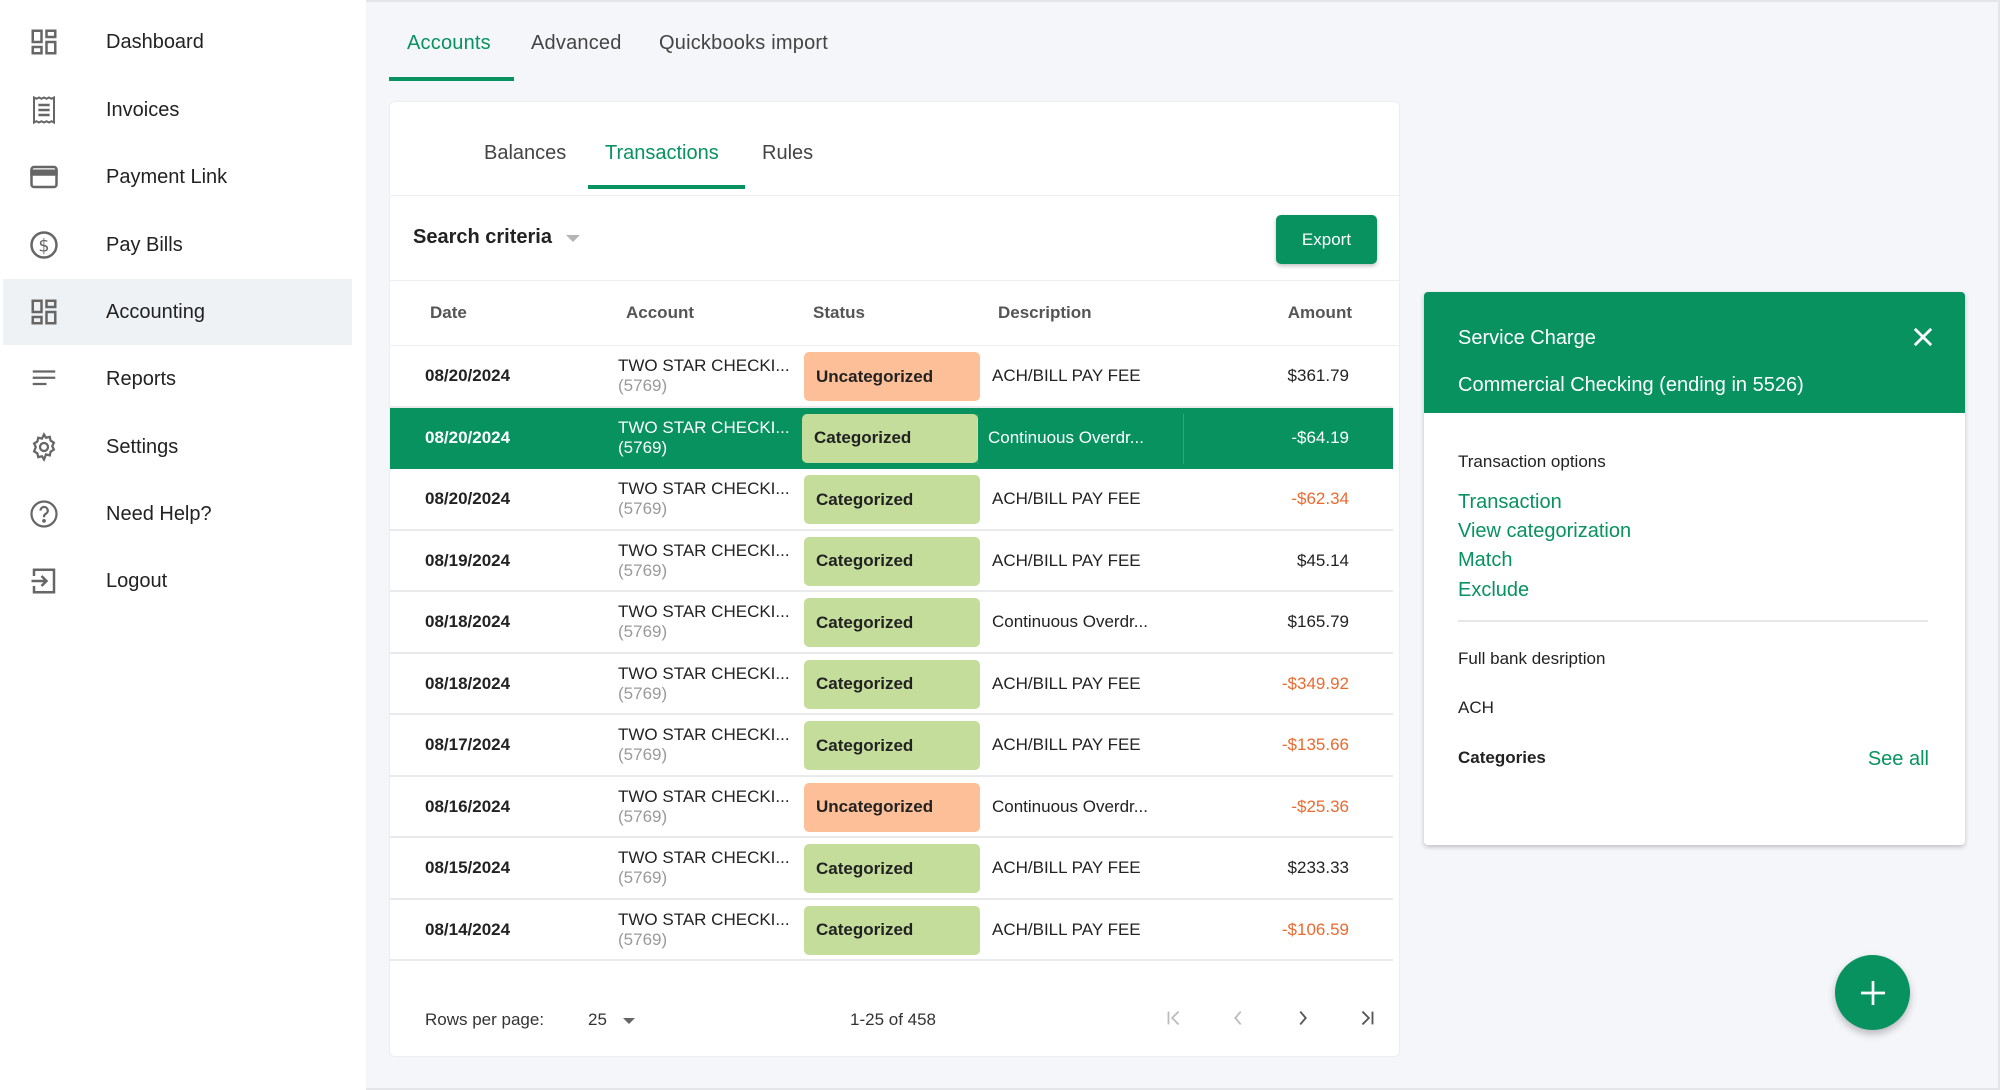 The image size is (2000, 1090). What do you see at coordinates (1318, 867) in the screenshot?
I see `cell-amount: $233.33` at bounding box center [1318, 867].